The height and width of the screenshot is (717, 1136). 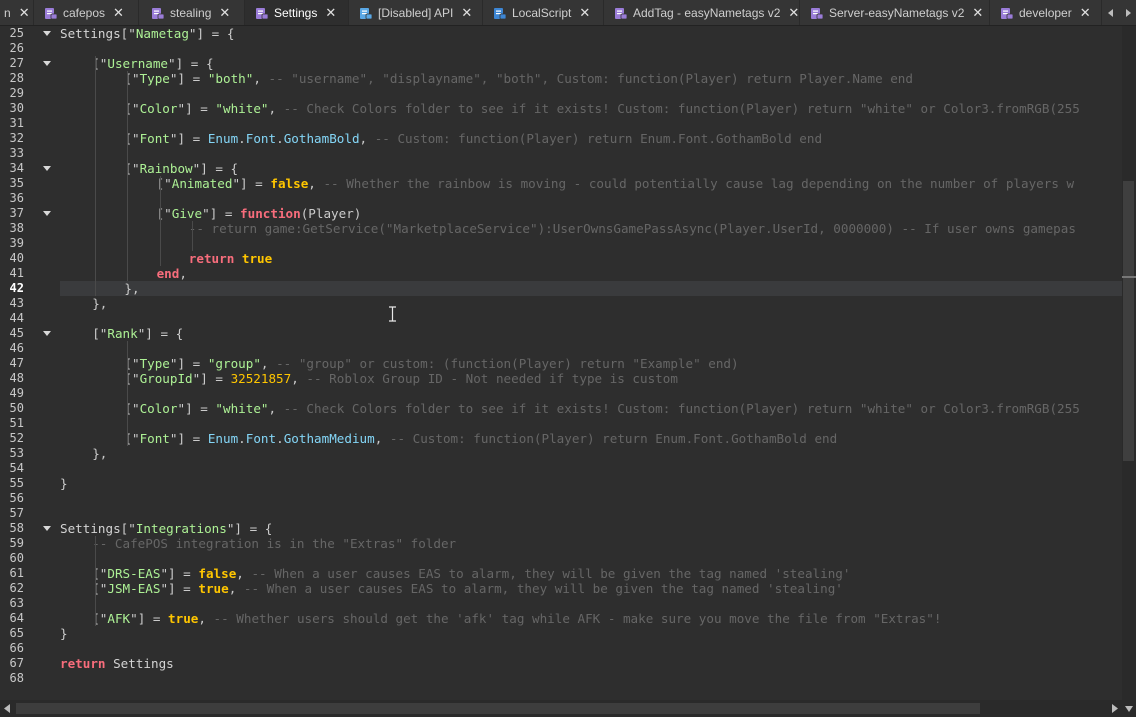 I want to click on tab-cafepos: cafepos ✕, so click(x=86, y=12).